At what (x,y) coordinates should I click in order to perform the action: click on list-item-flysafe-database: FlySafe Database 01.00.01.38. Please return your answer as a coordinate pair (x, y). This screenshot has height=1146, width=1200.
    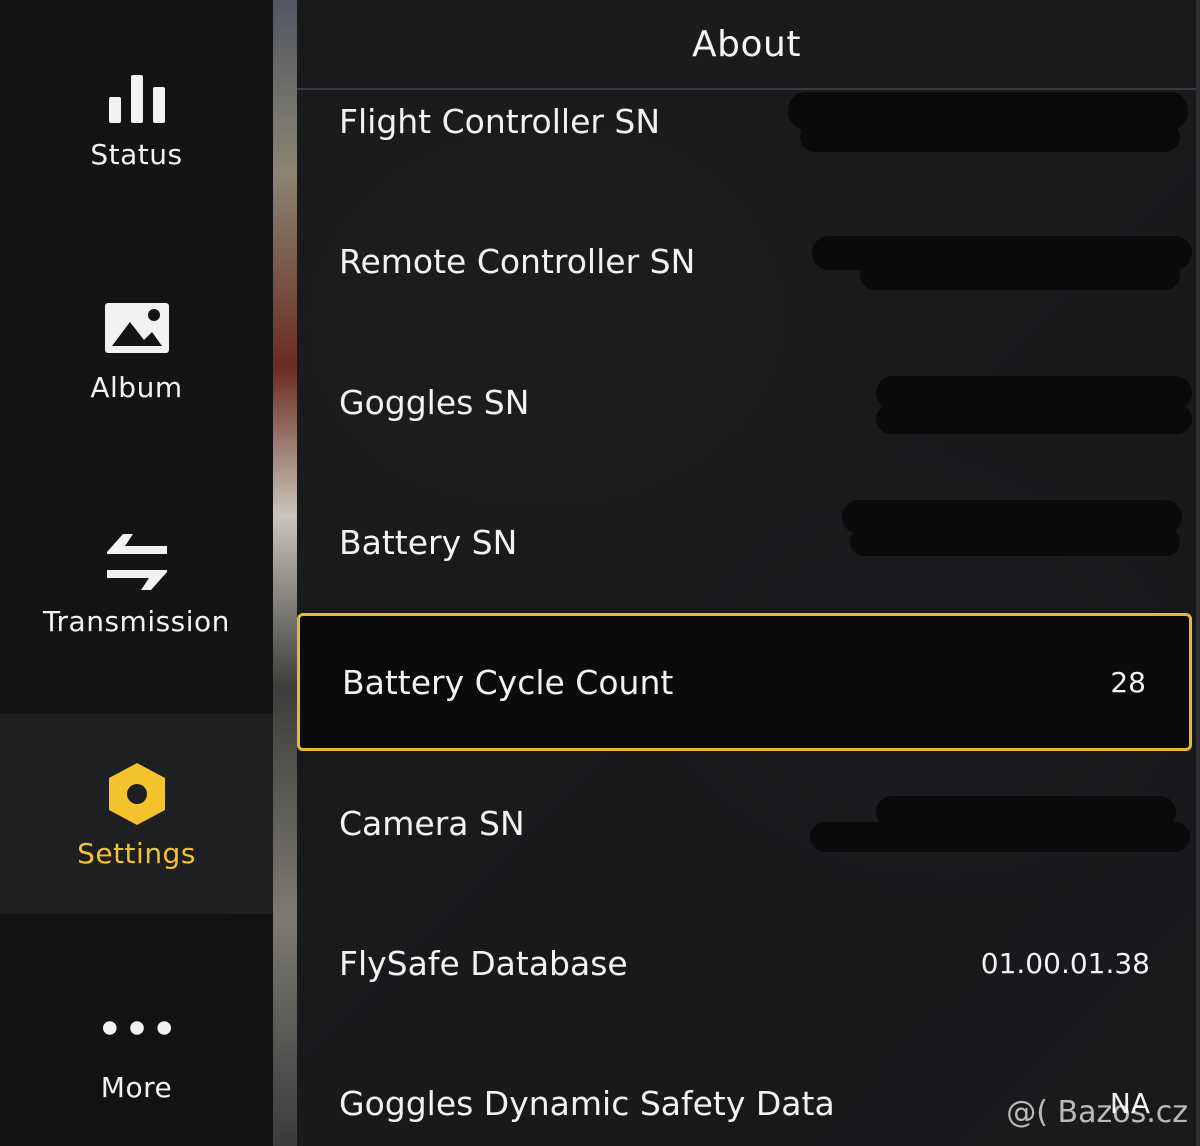
    Looking at the image, I should click on (746, 963).